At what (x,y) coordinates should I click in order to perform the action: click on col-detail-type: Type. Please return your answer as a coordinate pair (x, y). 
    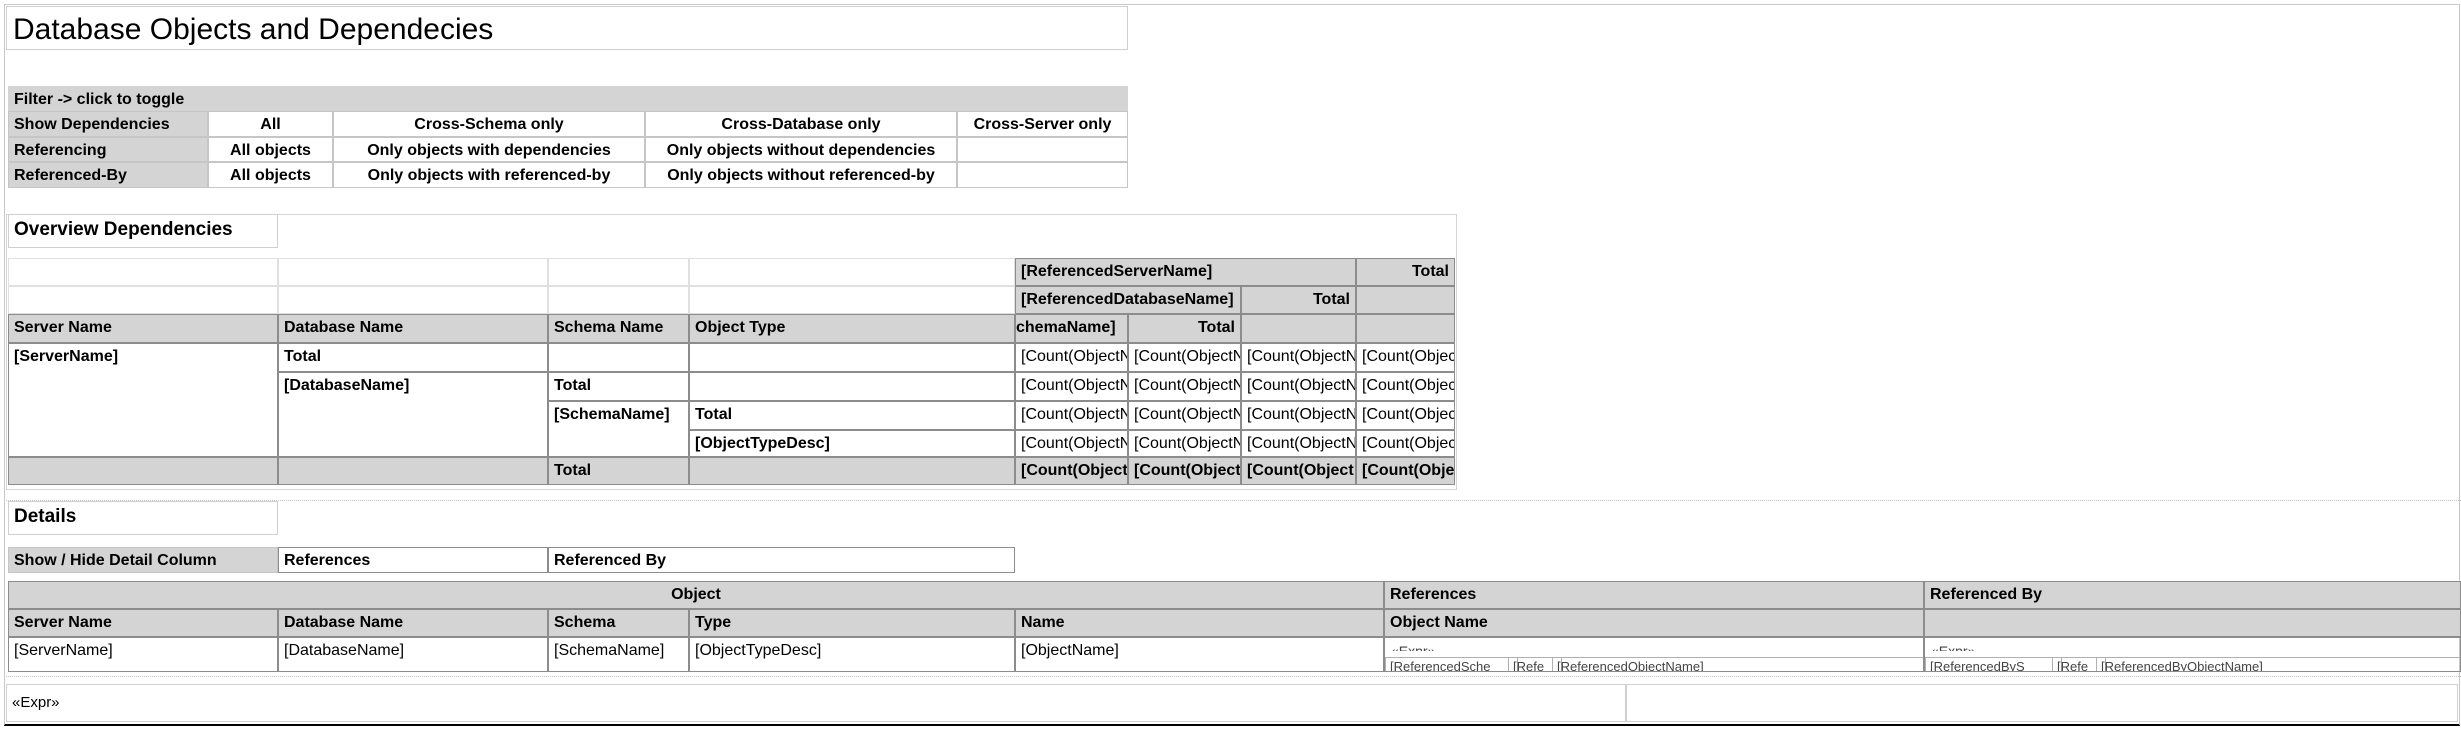
    Looking at the image, I should click on (852, 623).